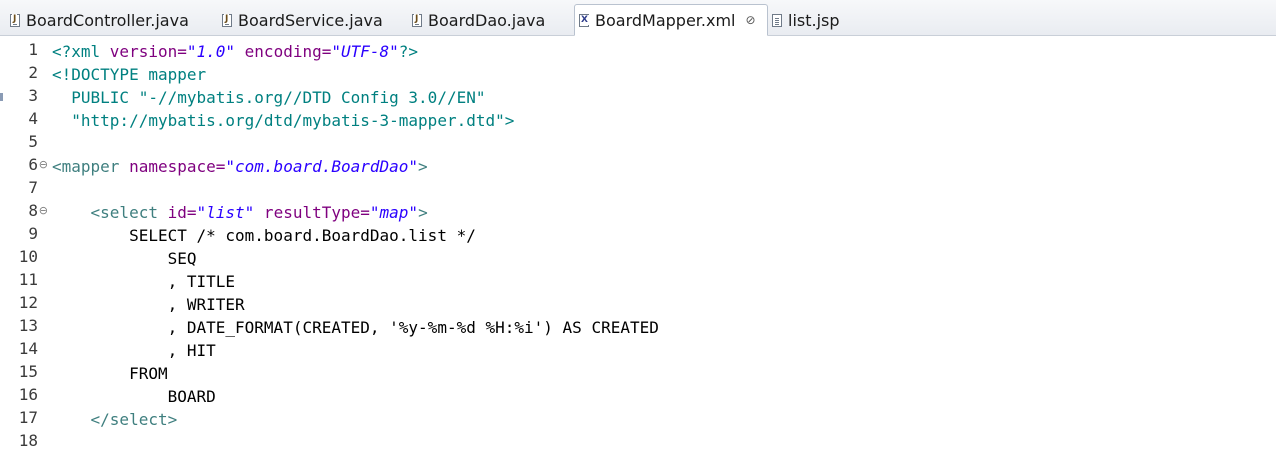 The image size is (1276, 456). I want to click on tab-label: BoardDao.java, so click(487, 20).